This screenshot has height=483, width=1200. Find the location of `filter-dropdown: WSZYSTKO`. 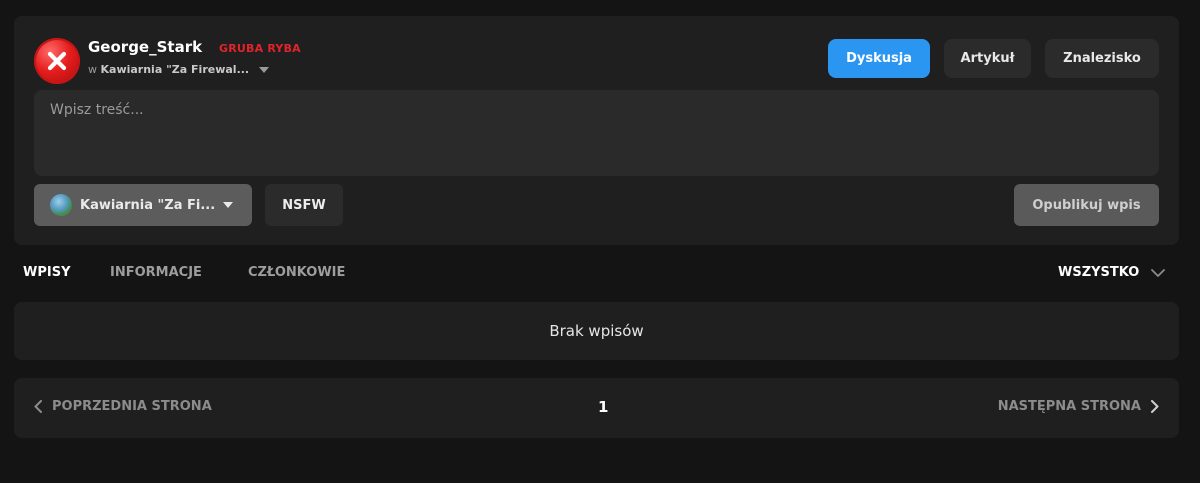

filter-dropdown: WSZYSTKO is located at coordinates (1112, 272).